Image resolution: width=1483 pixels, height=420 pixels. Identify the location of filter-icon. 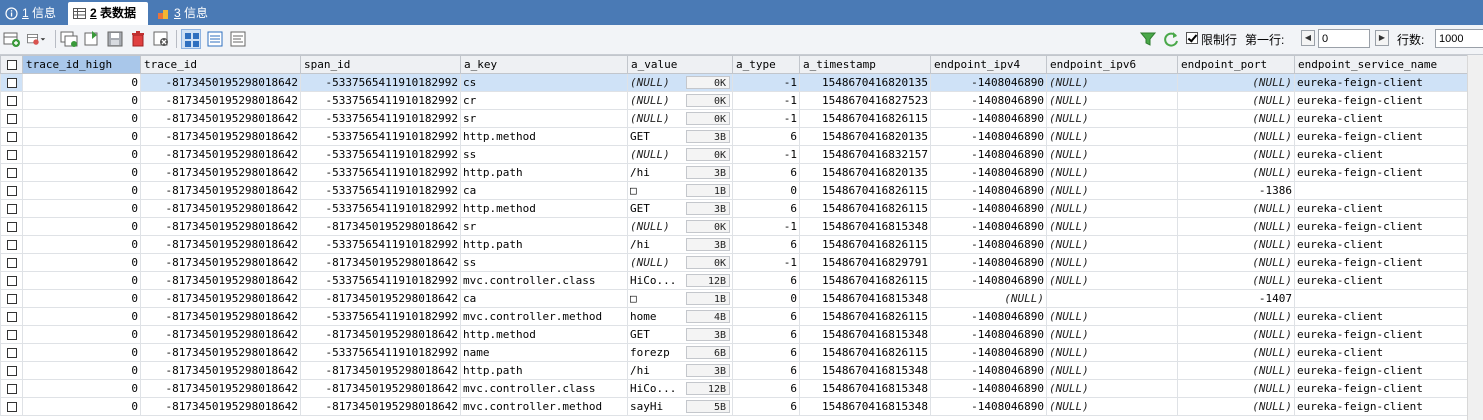
(1148, 39).